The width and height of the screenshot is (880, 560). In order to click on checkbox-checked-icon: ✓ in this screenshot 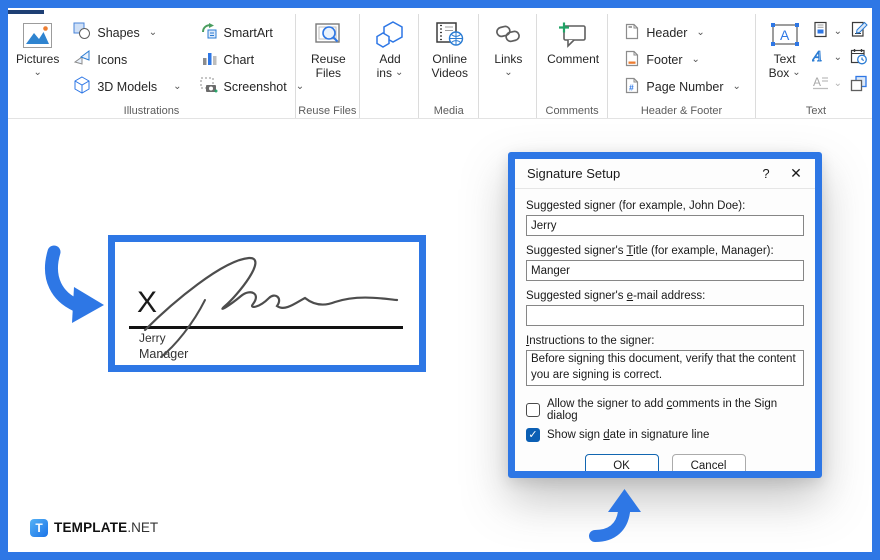, I will do `click(533, 435)`.